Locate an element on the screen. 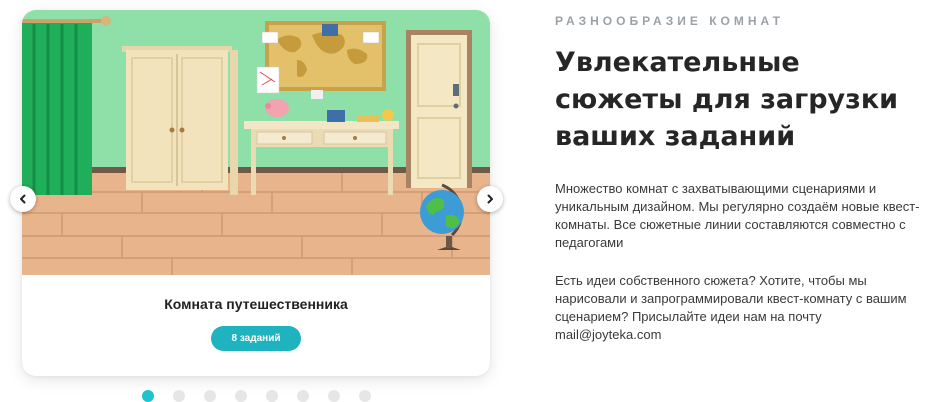 The width and height of the screenshot is (929, 402). slider-pagination is located at coordinates (256, 396).